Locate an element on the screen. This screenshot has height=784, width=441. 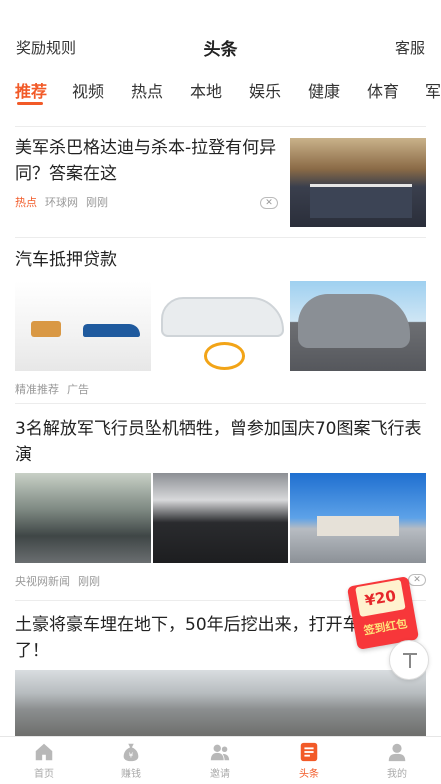
ad-meta: 精准推荐 广告 is located at coordinates (52, 389).